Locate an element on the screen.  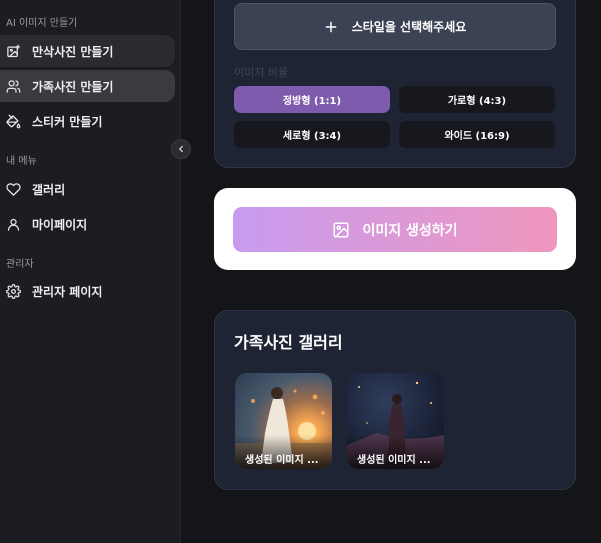
sidebar-section-admin: 관리자 is located at coordinates (20, 264).